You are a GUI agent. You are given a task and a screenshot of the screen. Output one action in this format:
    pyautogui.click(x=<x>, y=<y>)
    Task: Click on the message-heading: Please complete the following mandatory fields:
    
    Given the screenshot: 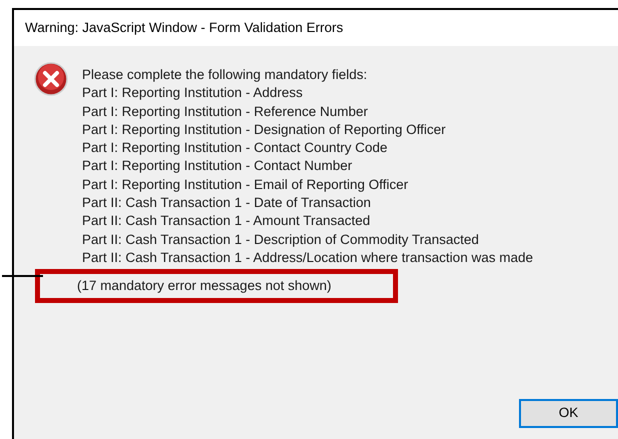 What is the action you would take?
    pyautogui.click(x=225, y=75)
    